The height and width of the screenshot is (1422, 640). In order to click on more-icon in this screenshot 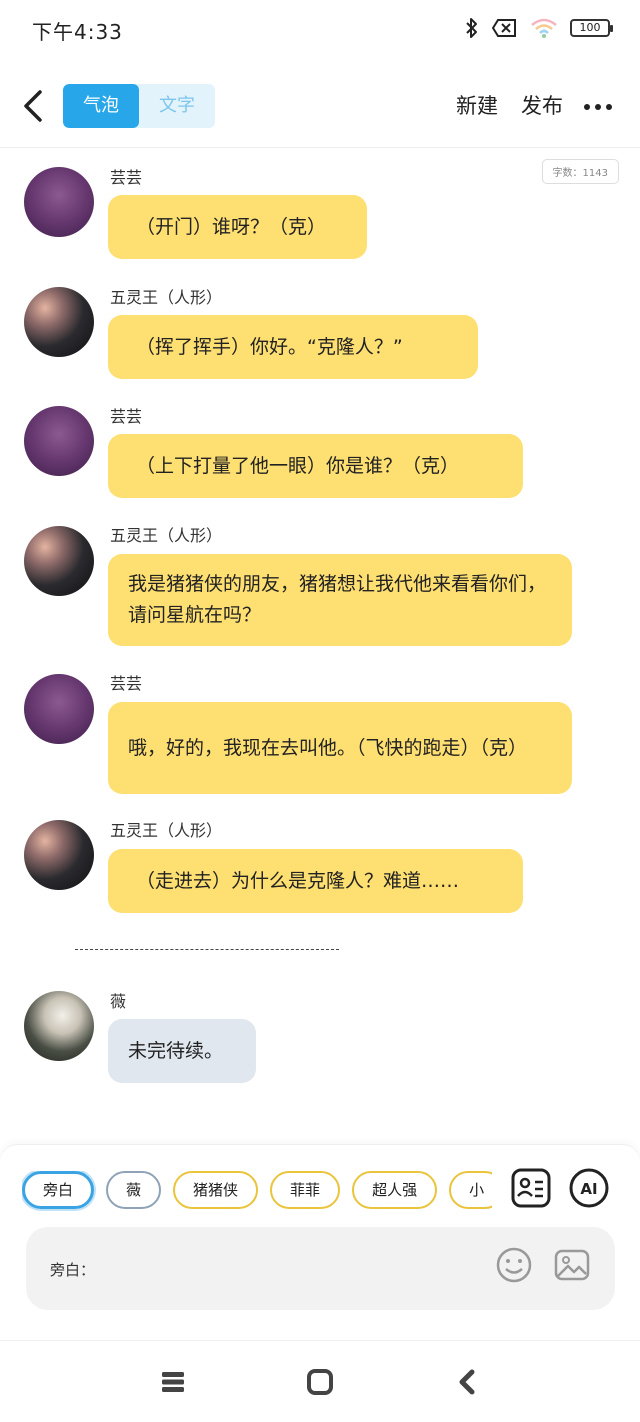, I will do `click(598, 107)`.